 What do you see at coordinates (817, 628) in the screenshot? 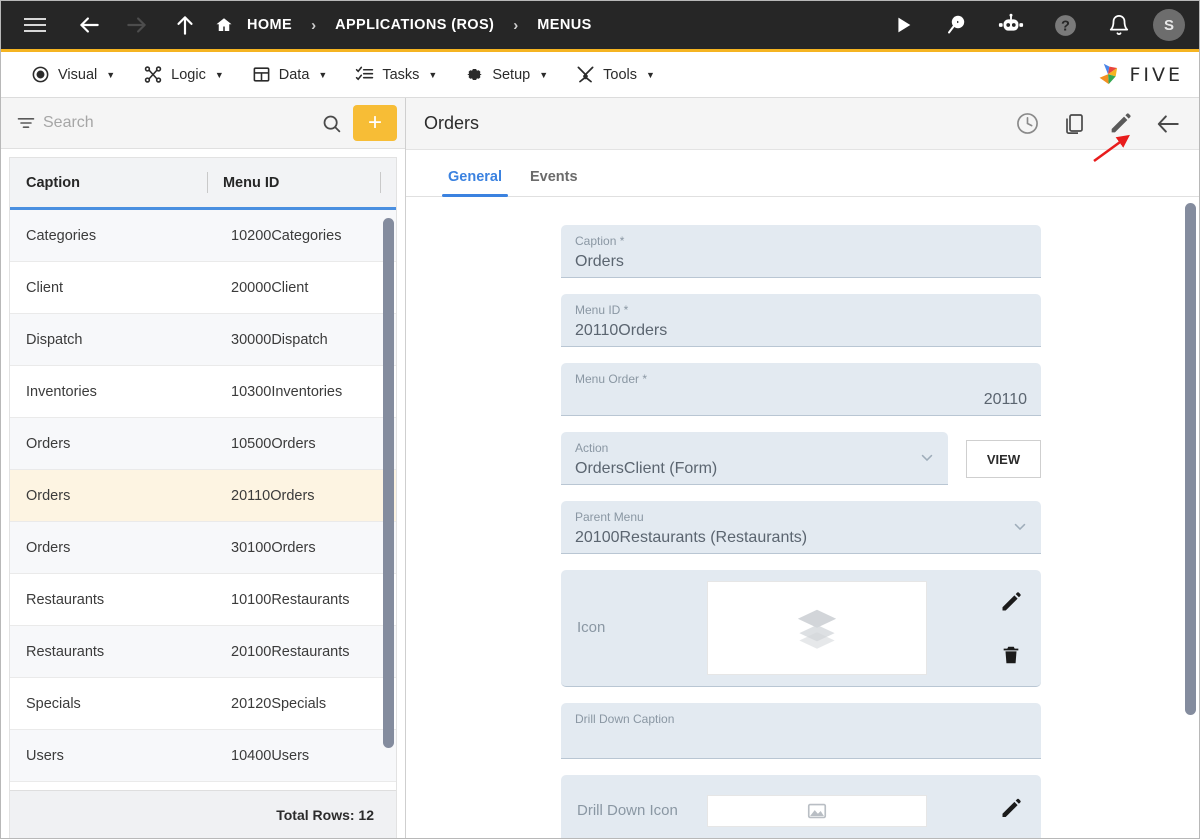
I see `icon-preview-box` at bounding box center [817, 628].